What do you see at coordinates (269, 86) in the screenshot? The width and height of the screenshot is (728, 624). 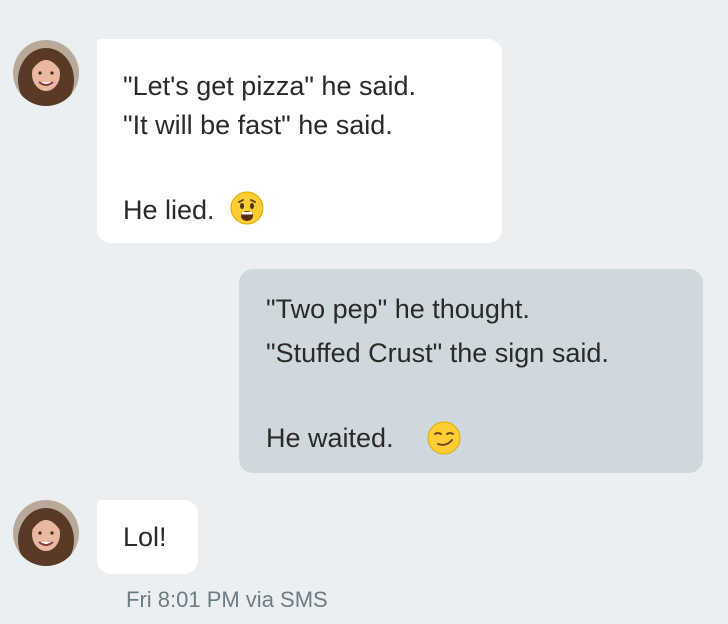 I see `message-text-line: "Let's get pizza" he said.` at bounding box center [269, 86].